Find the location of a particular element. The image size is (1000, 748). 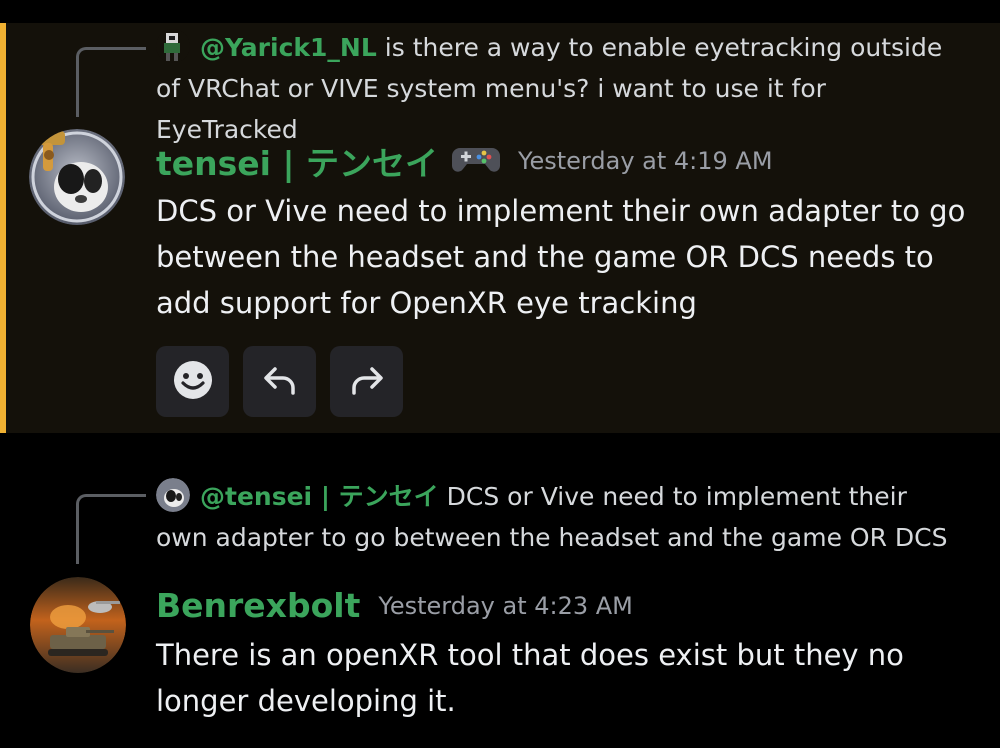

reply-mention: @Yarick1_NL is located at coordinates (288, 47).